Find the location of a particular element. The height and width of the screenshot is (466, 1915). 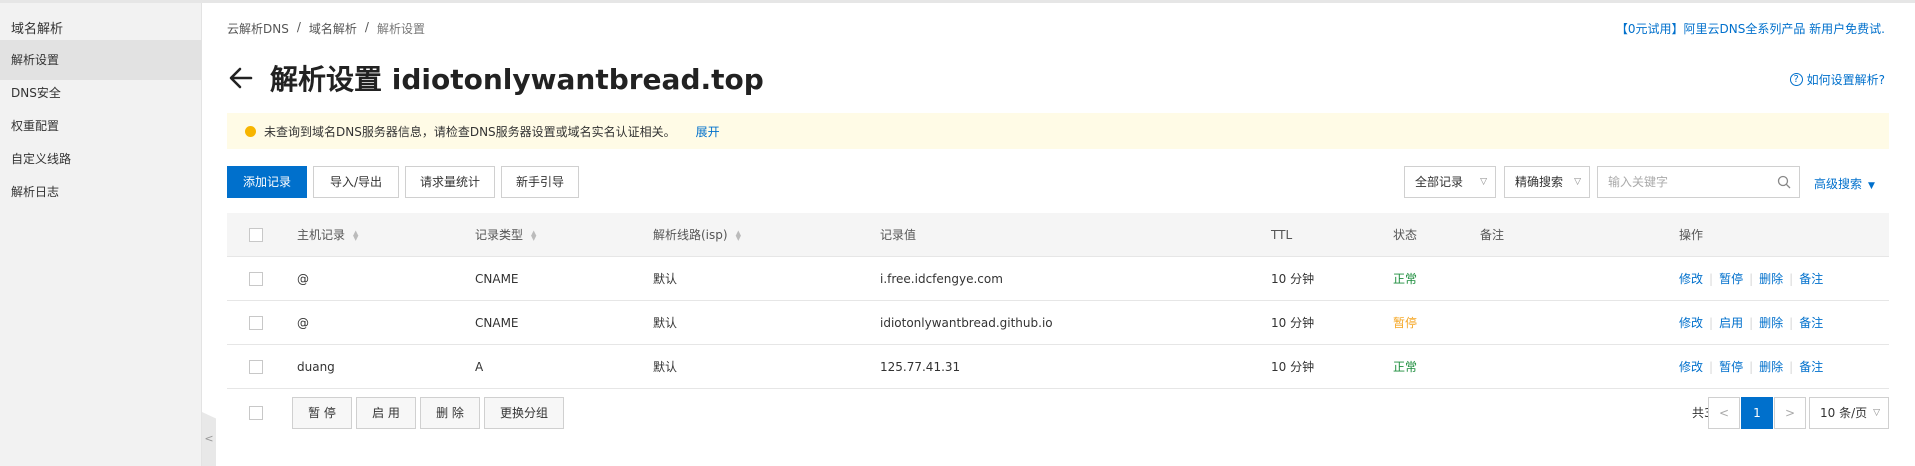

column-type: 记录类型 ▲ ▼ is located at coordinates (505, 235).